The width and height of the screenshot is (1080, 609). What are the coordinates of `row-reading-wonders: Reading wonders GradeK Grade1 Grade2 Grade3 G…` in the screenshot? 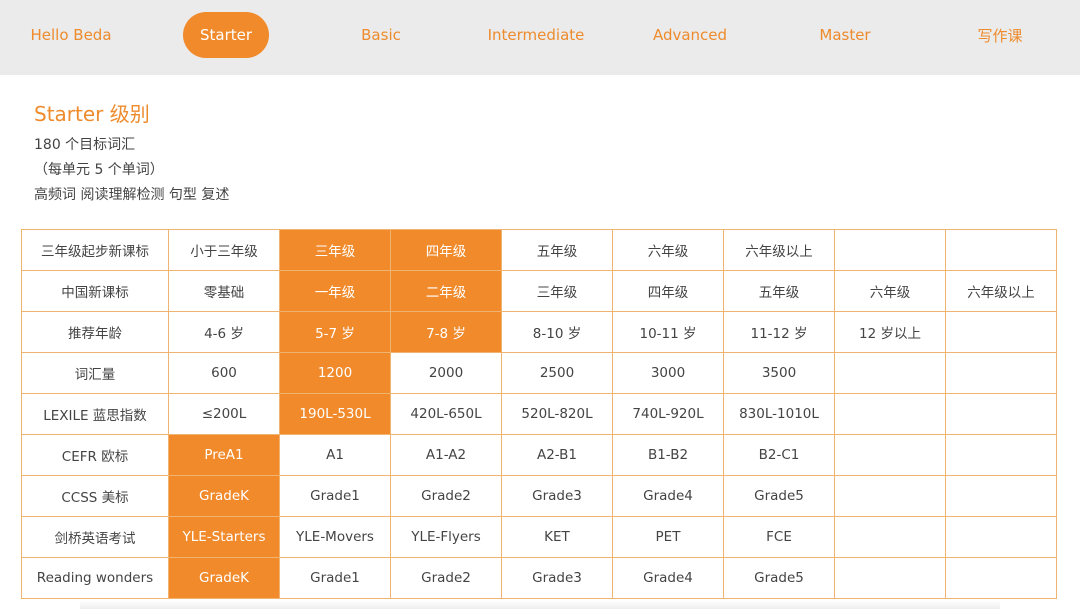 It's located at (539, 578).